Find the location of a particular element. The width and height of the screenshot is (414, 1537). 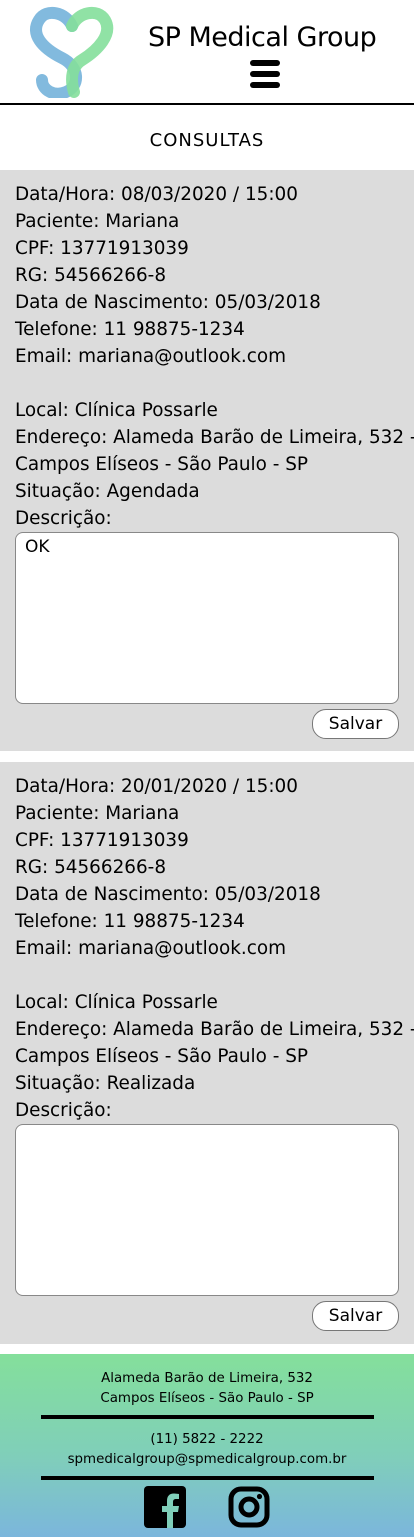

facebook-icon is located at coordinates (165, 1507).